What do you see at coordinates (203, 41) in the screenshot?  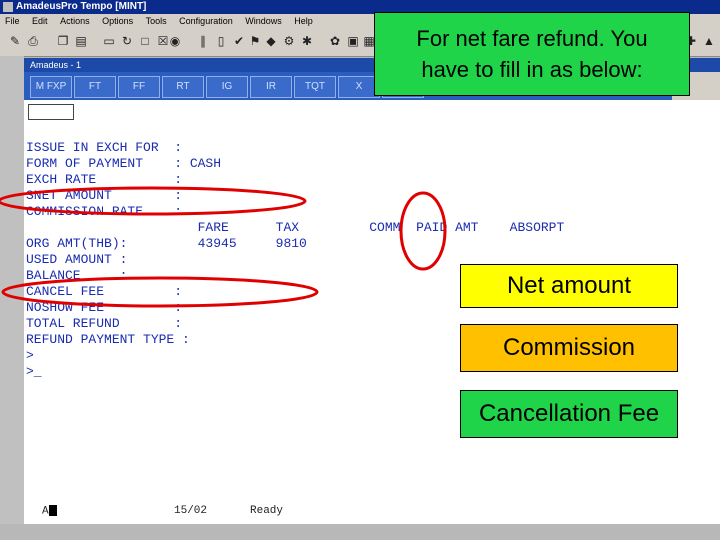 I see `pause-icon: ∥` at bounding box center [203, 41].